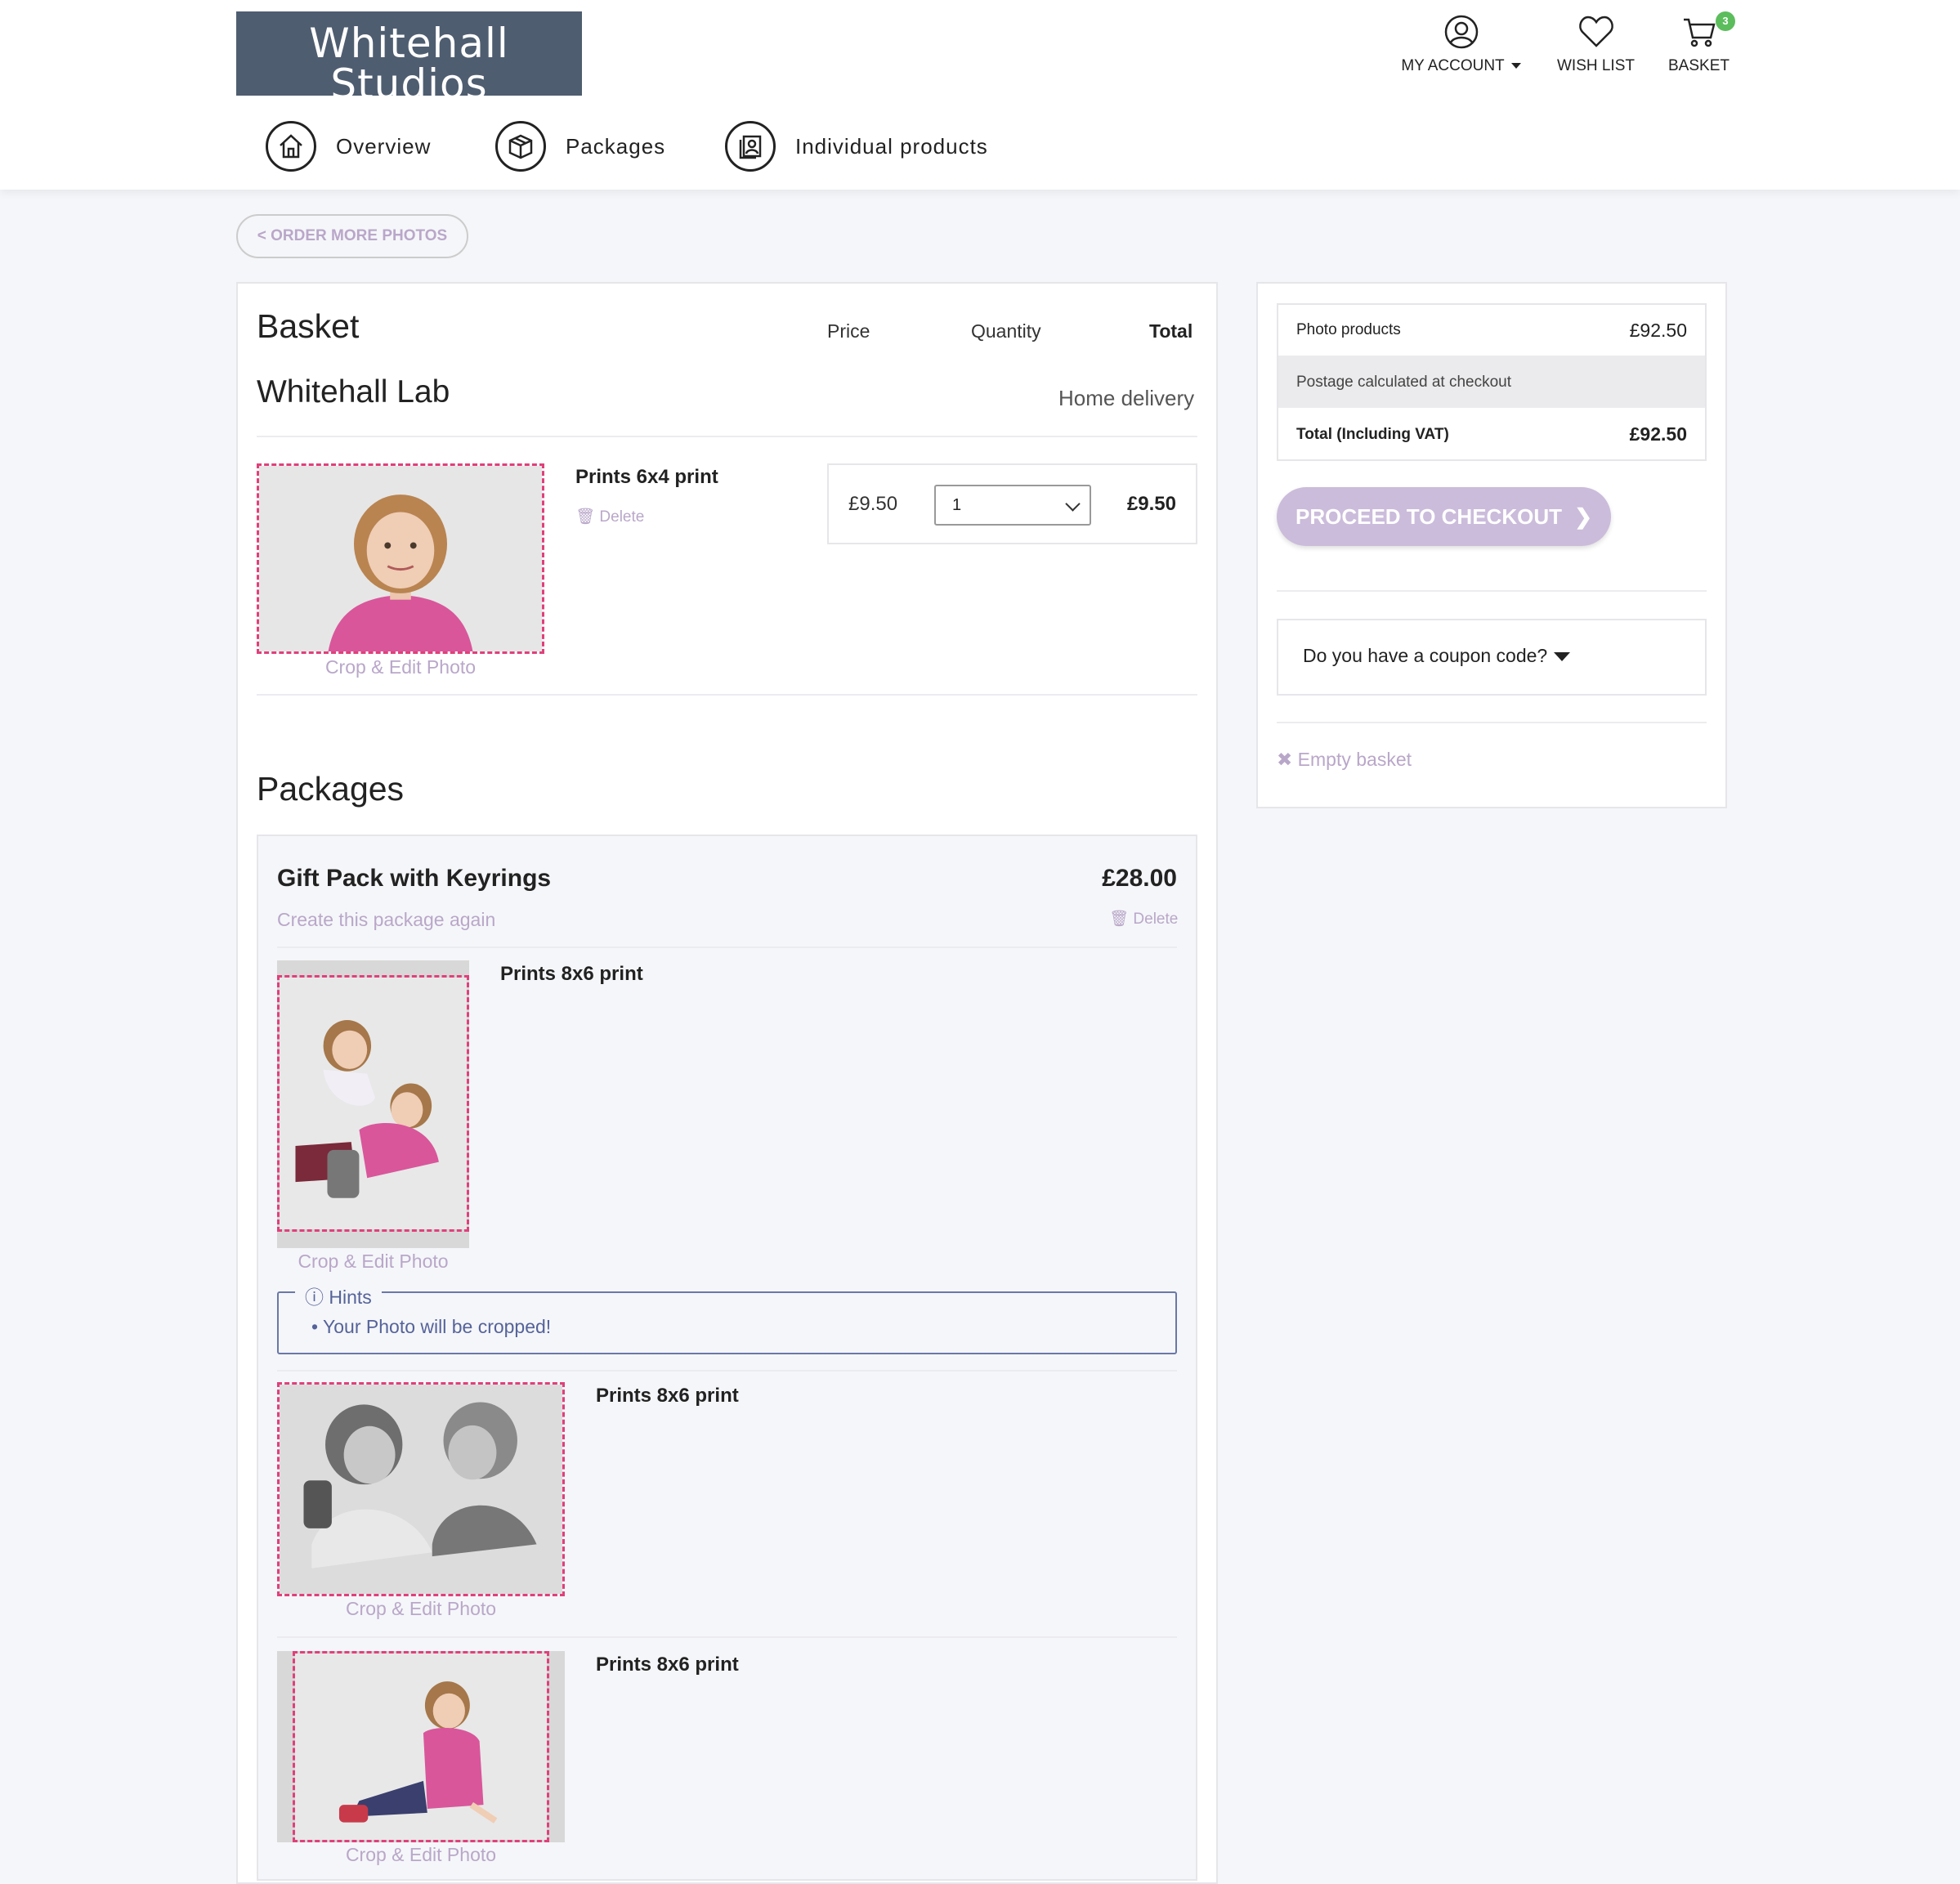 This screenshot has width=1960, height=1884. I want to click on nav-individual-products-label: Individual products, so click(891, 146).